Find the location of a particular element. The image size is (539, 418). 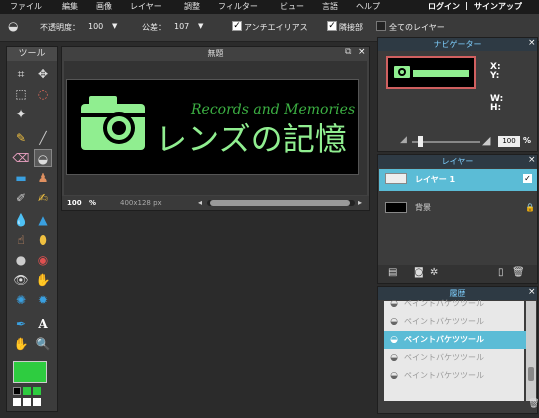

signup-link: サインアップ is located at coordinates (498, 6).